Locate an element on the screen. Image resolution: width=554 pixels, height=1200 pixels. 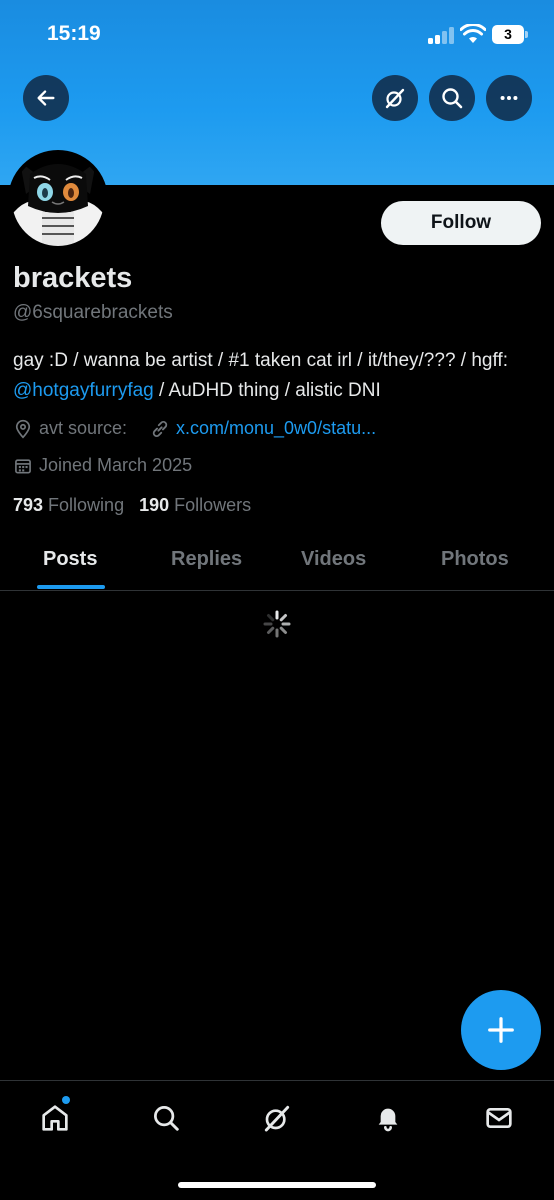
following-count: 793 is located at coordinates (28, 505).